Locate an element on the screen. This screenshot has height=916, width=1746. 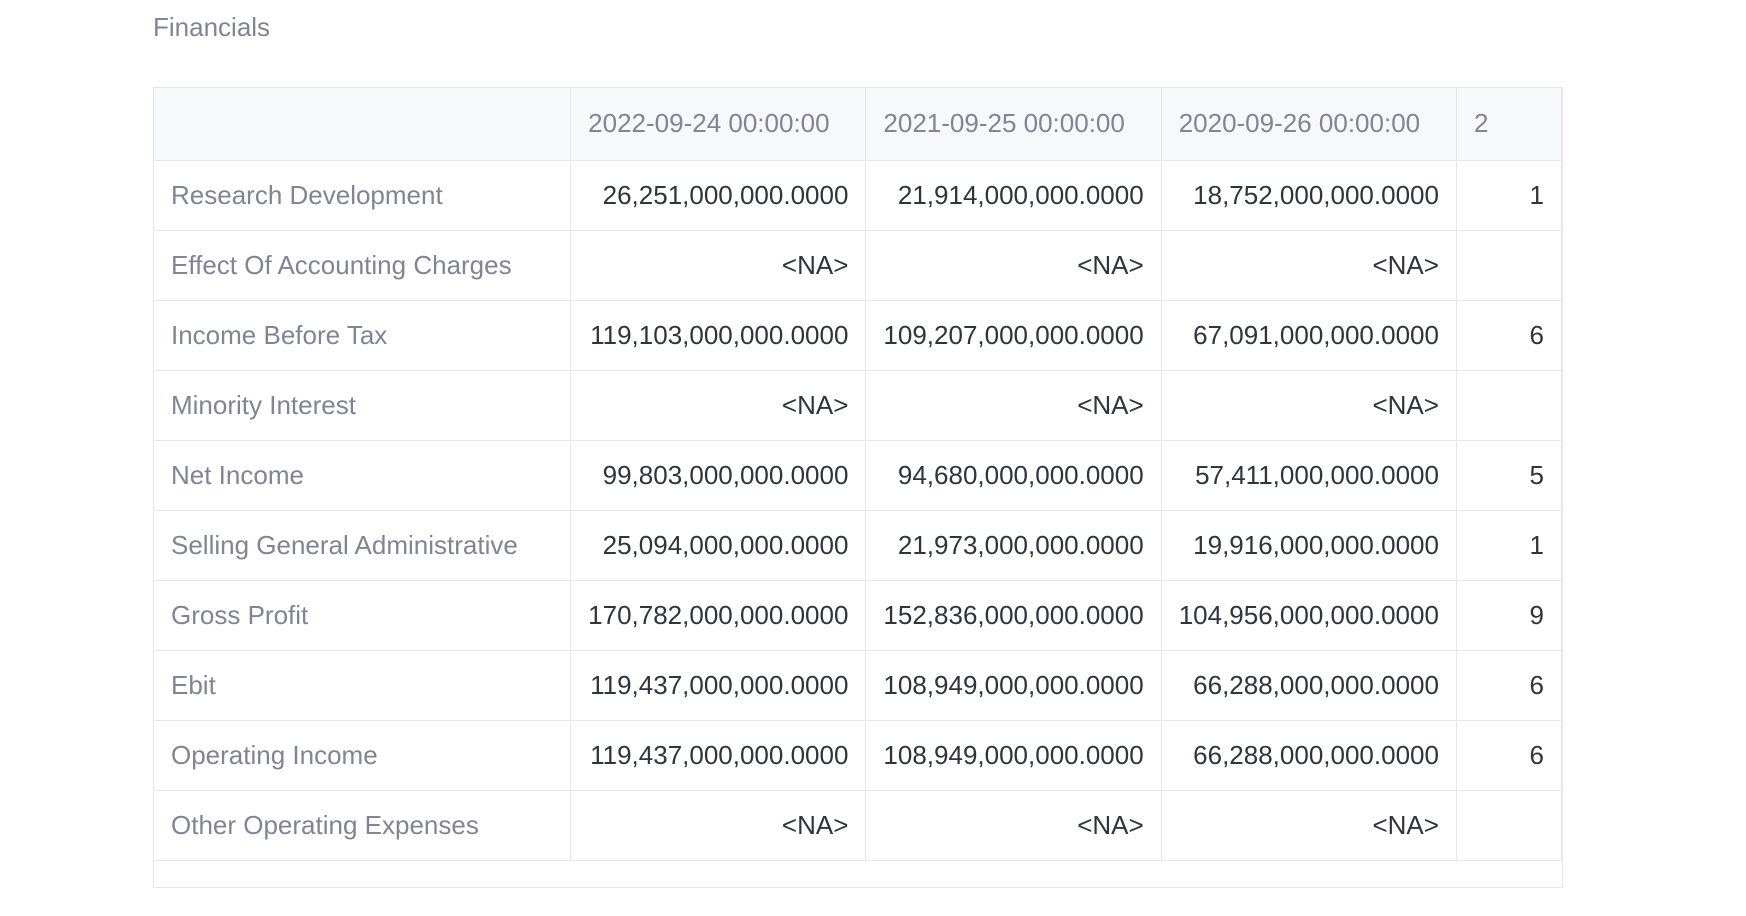
table-cell: 104,956,000,000.0000 is located at coordinates (1309, 615).